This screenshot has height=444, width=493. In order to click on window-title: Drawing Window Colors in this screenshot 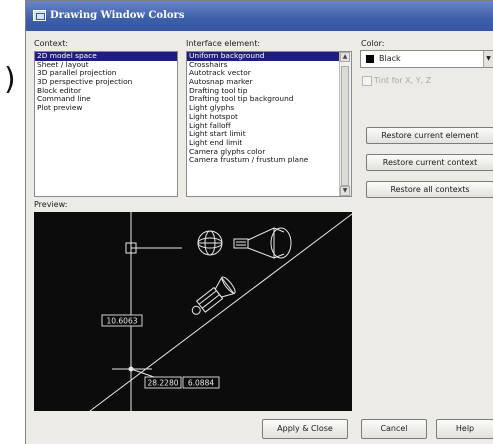, I will do `click(117, 15)`.